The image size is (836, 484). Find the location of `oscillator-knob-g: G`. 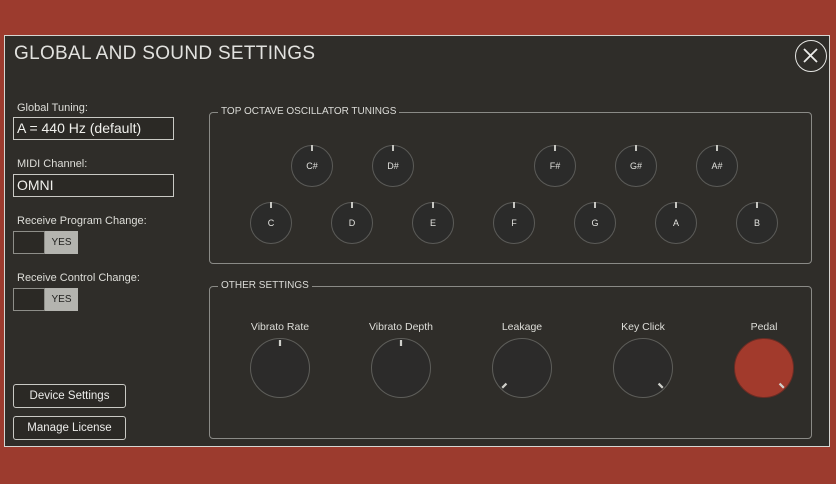

oscillator-knob-g: G is located at coordinates (595, 223).